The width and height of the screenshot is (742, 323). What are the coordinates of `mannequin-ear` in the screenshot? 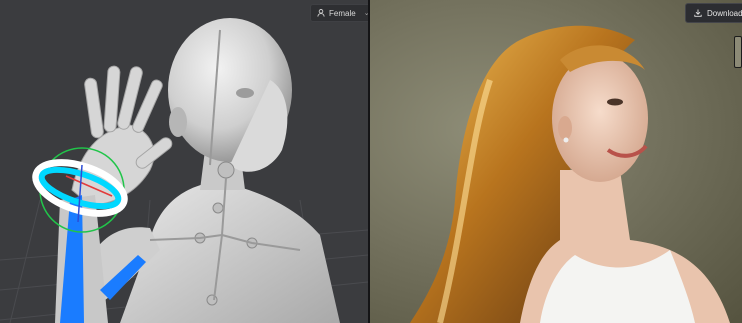 It's located at (178, 122).